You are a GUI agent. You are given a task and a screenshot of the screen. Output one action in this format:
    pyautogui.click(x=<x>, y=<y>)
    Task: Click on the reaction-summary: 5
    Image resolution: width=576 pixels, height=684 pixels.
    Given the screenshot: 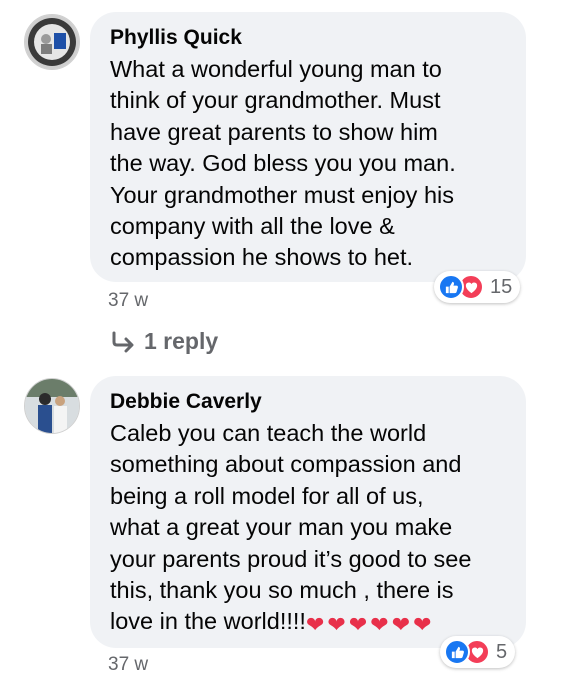 What is the action you would take?
    pyautogui.click(x=478, y=652)
    